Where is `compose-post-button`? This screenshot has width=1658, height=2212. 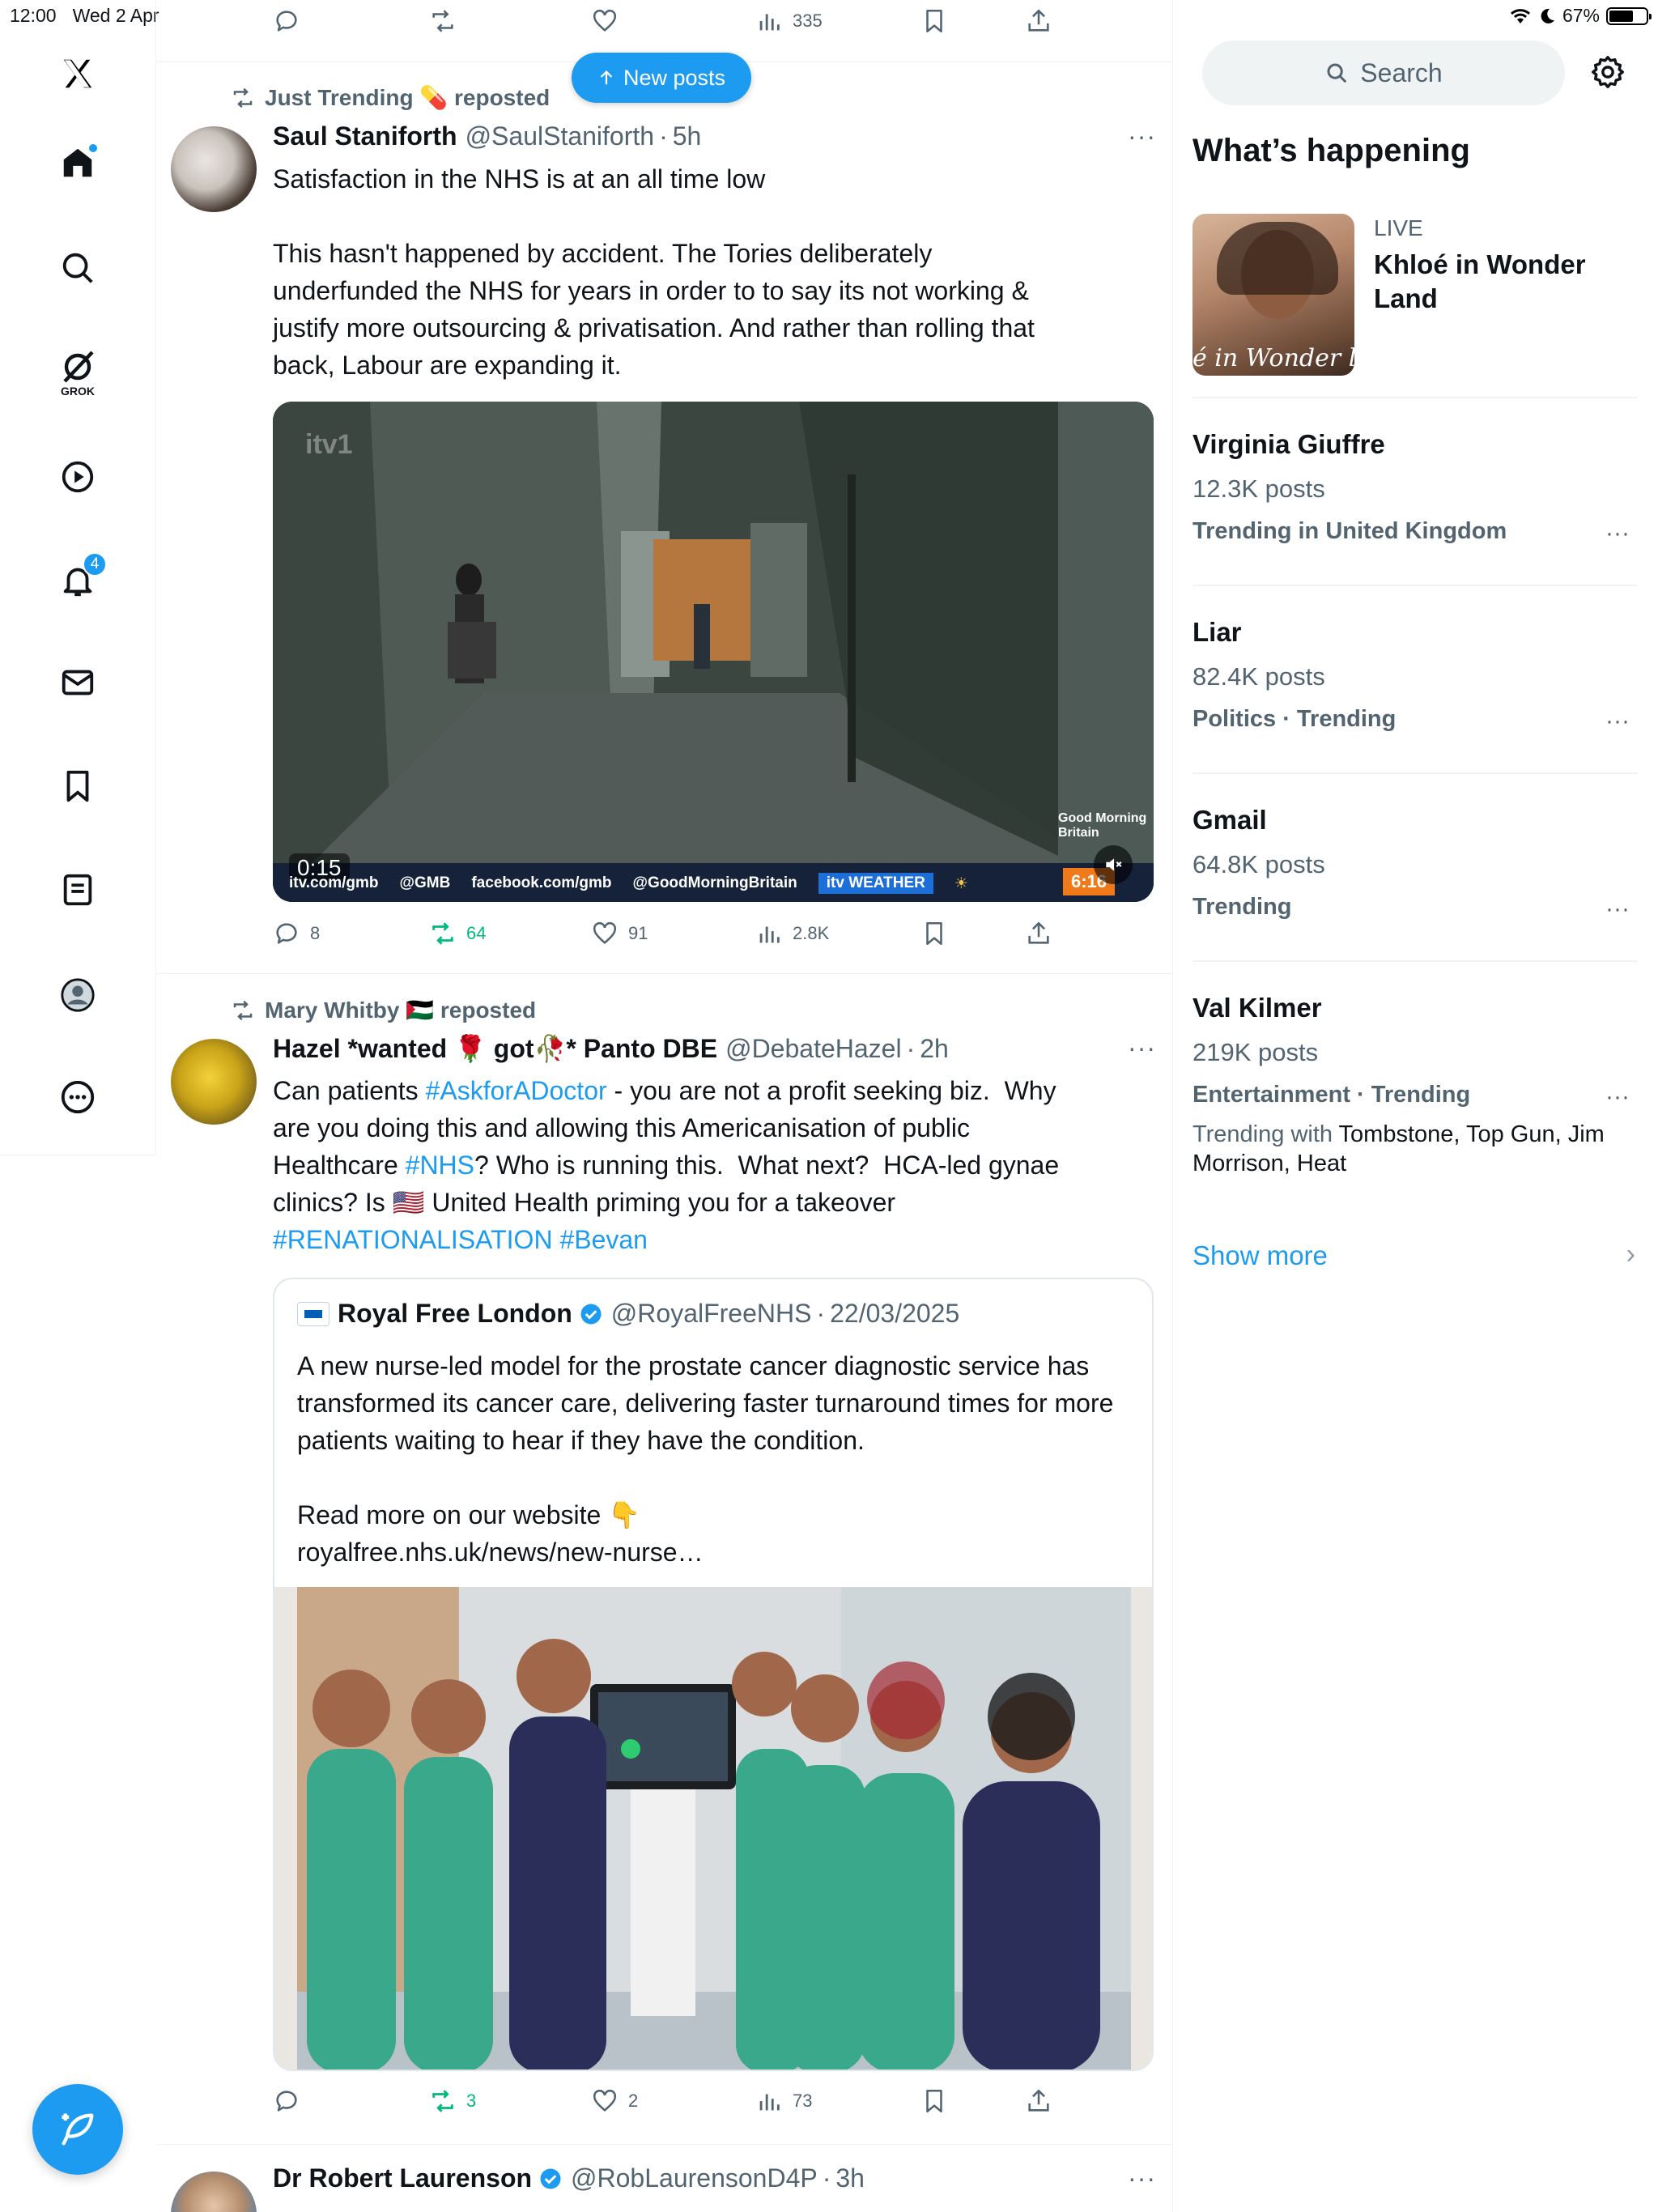
compose-post-button is located at coordinates (77, 2130).